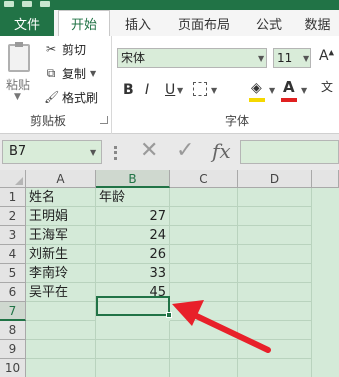  What do you see at coordinates (61, 197) in the screenshot?
I see `cell-a1: 姓名` at bounding box center [61, 197].